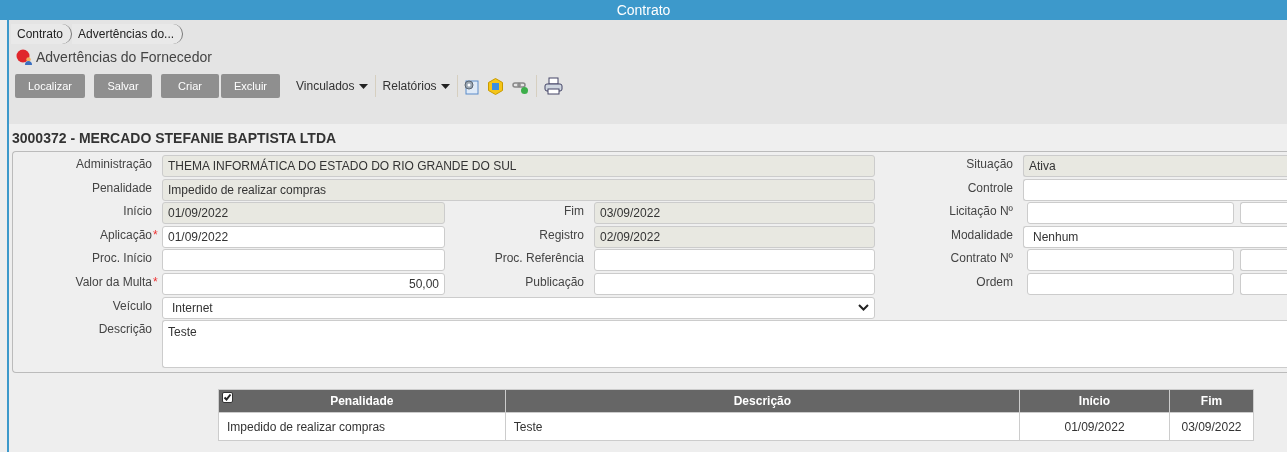  What do you see at coordinates (1094, 401) in the screenshot?
I see `column-header: Início` at bounding box center [1094, 401].